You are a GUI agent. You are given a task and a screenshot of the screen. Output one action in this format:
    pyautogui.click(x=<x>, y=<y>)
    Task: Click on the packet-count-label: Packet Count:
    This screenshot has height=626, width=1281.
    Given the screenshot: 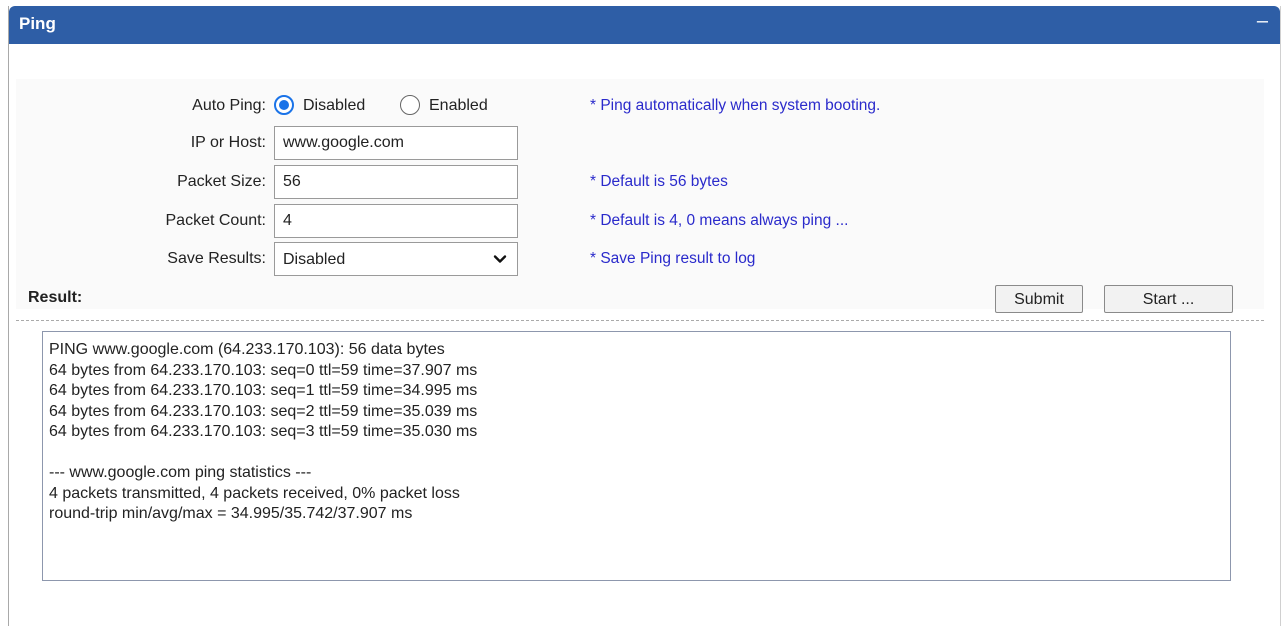 What is the action you would take?
    pyautogui.click(x=216, y=220)
    